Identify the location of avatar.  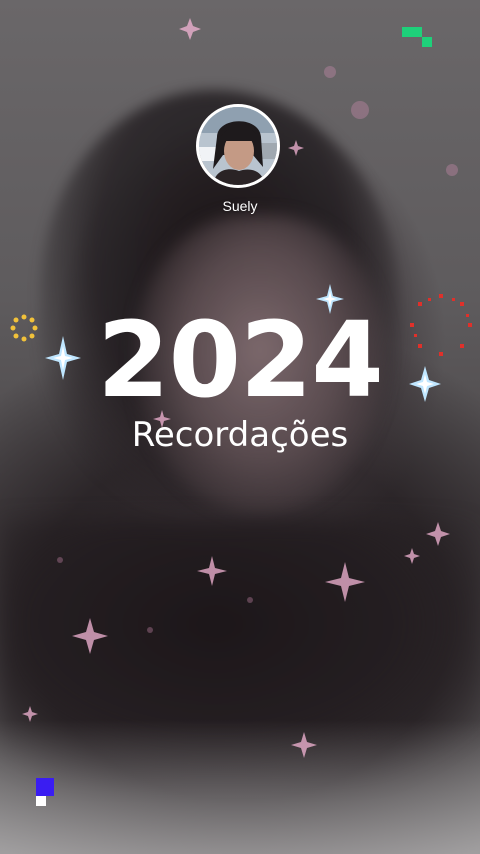
(238, 146).